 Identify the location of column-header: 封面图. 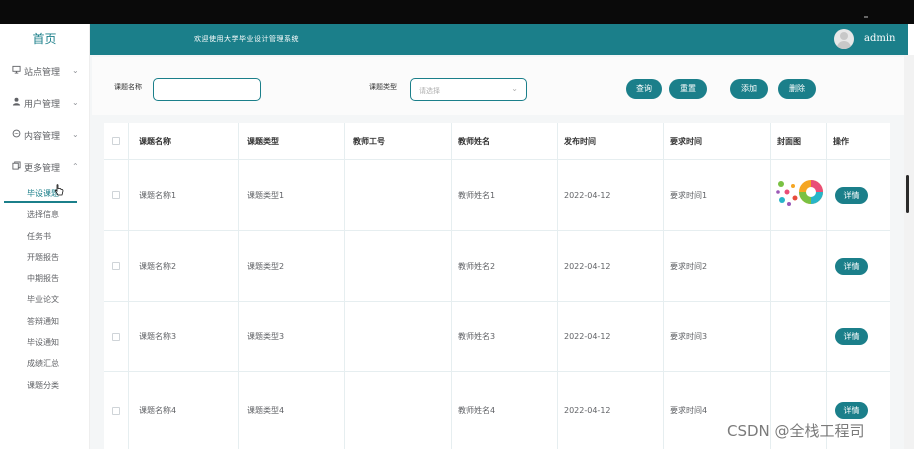
(799, 141).